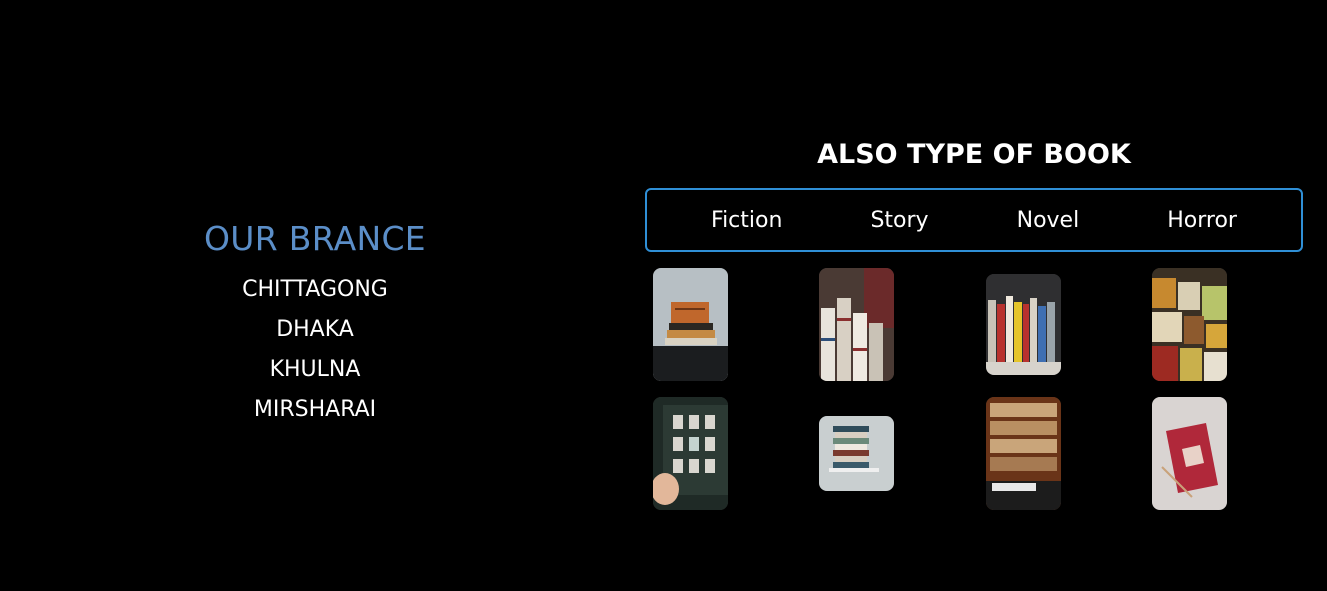  What do you see at coordinates (974, 220) in the screenshot?
I see `book-type-tabs: Fiction Story Novel Horror` at bounding box center [974, 220].